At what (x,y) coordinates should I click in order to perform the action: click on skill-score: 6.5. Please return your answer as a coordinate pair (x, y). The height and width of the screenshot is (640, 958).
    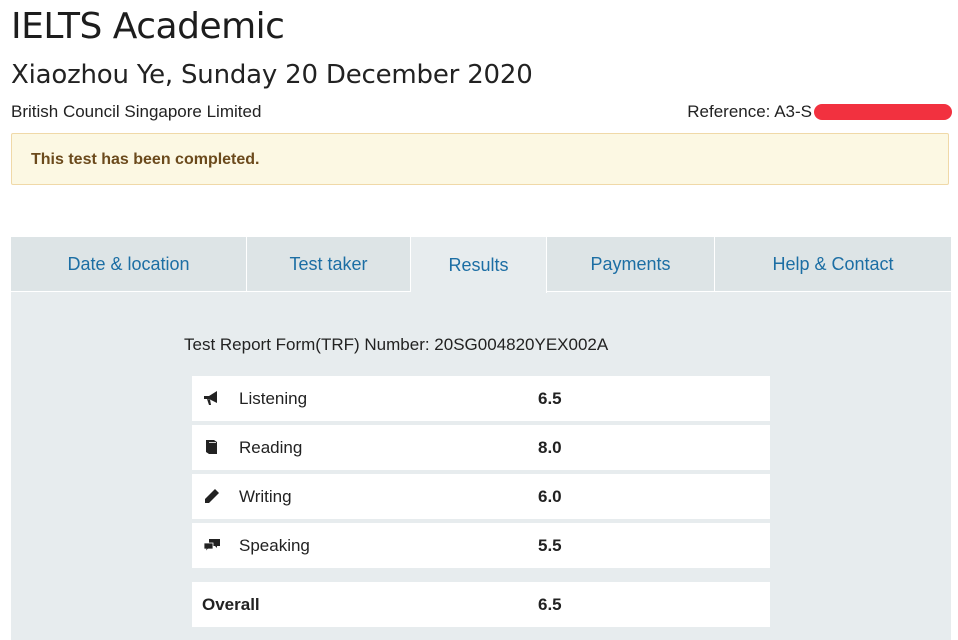
    Looking at the image, I should click on (550, 398).